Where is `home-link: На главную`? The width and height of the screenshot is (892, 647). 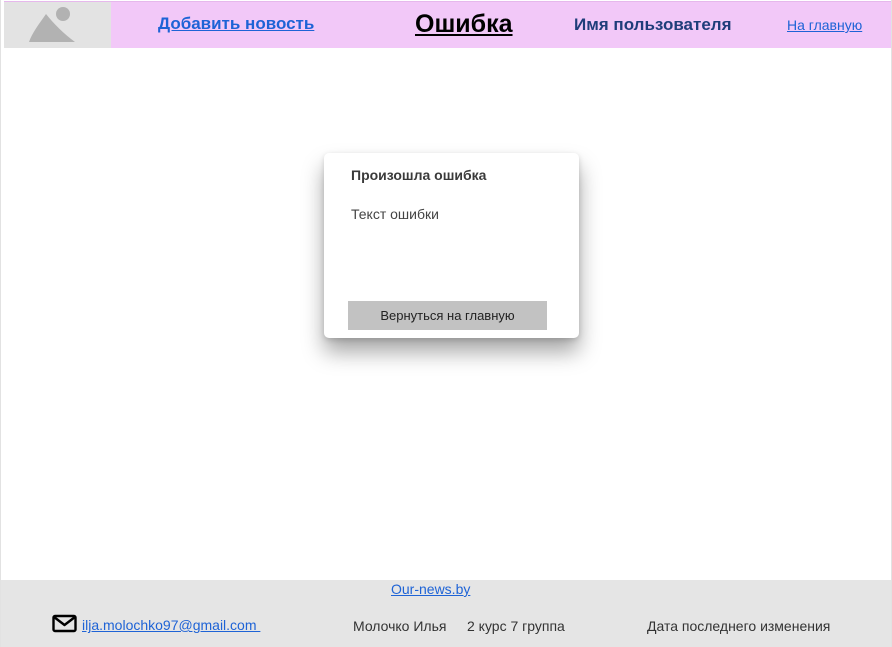 home-link: На главную is located at coordinates (824, 25).